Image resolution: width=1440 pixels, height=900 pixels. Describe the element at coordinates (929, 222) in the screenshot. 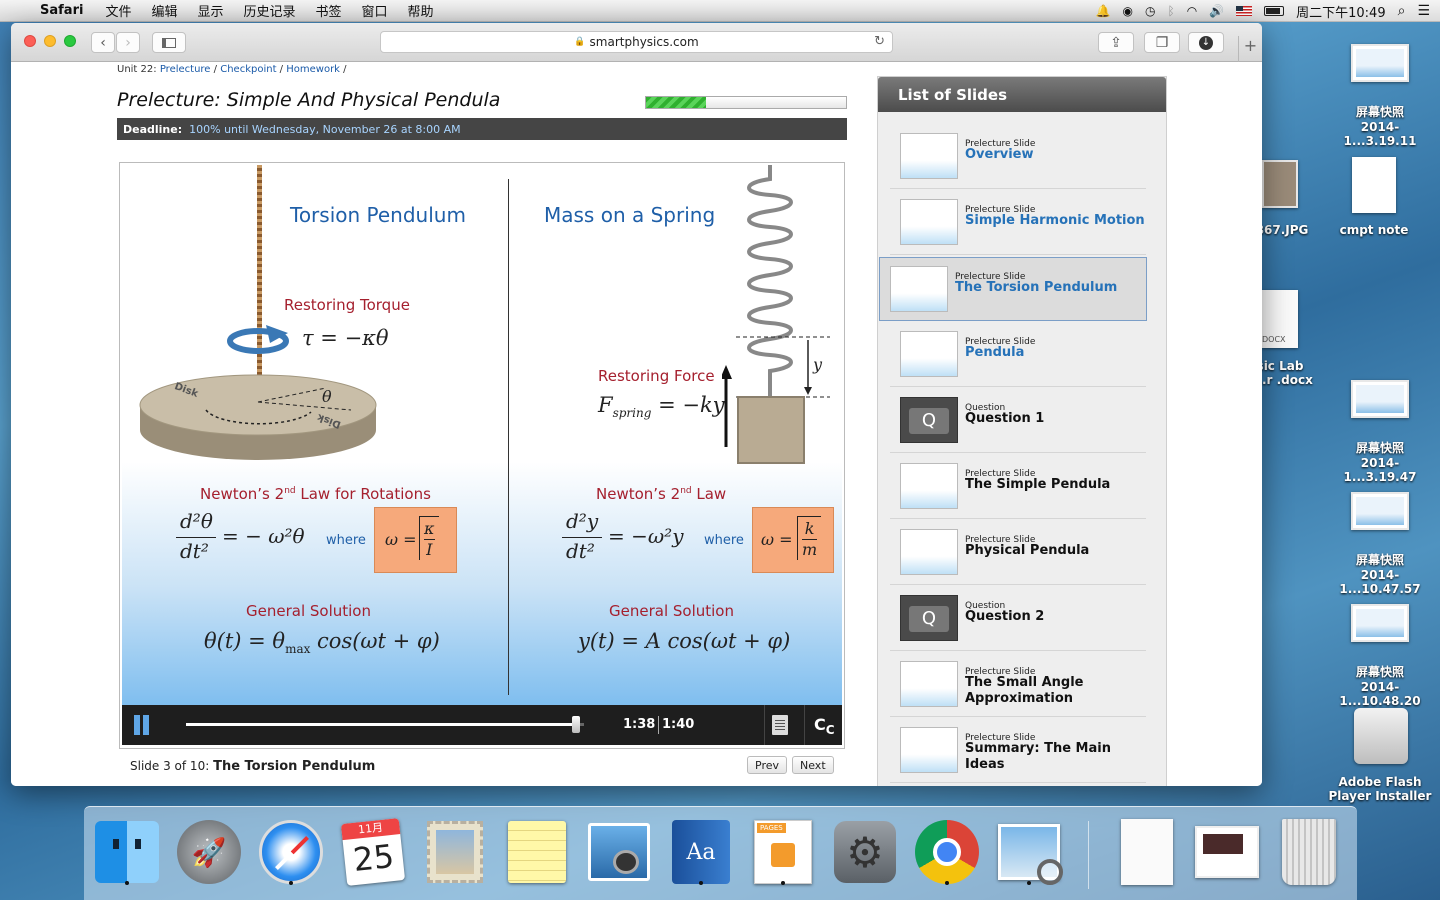

I see `slide-thumbnail` at that location.